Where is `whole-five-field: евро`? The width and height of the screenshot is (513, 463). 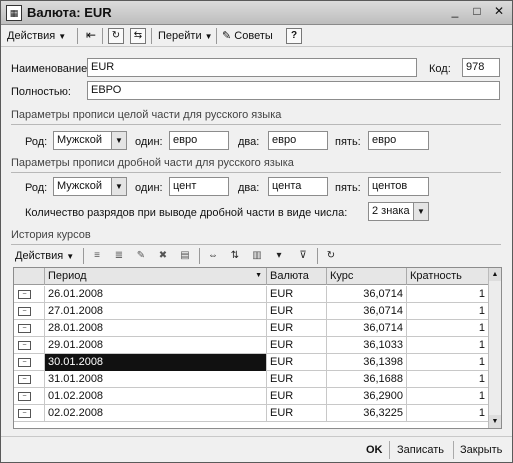
whole-five-field: евро is located at coordinates (398, 140).